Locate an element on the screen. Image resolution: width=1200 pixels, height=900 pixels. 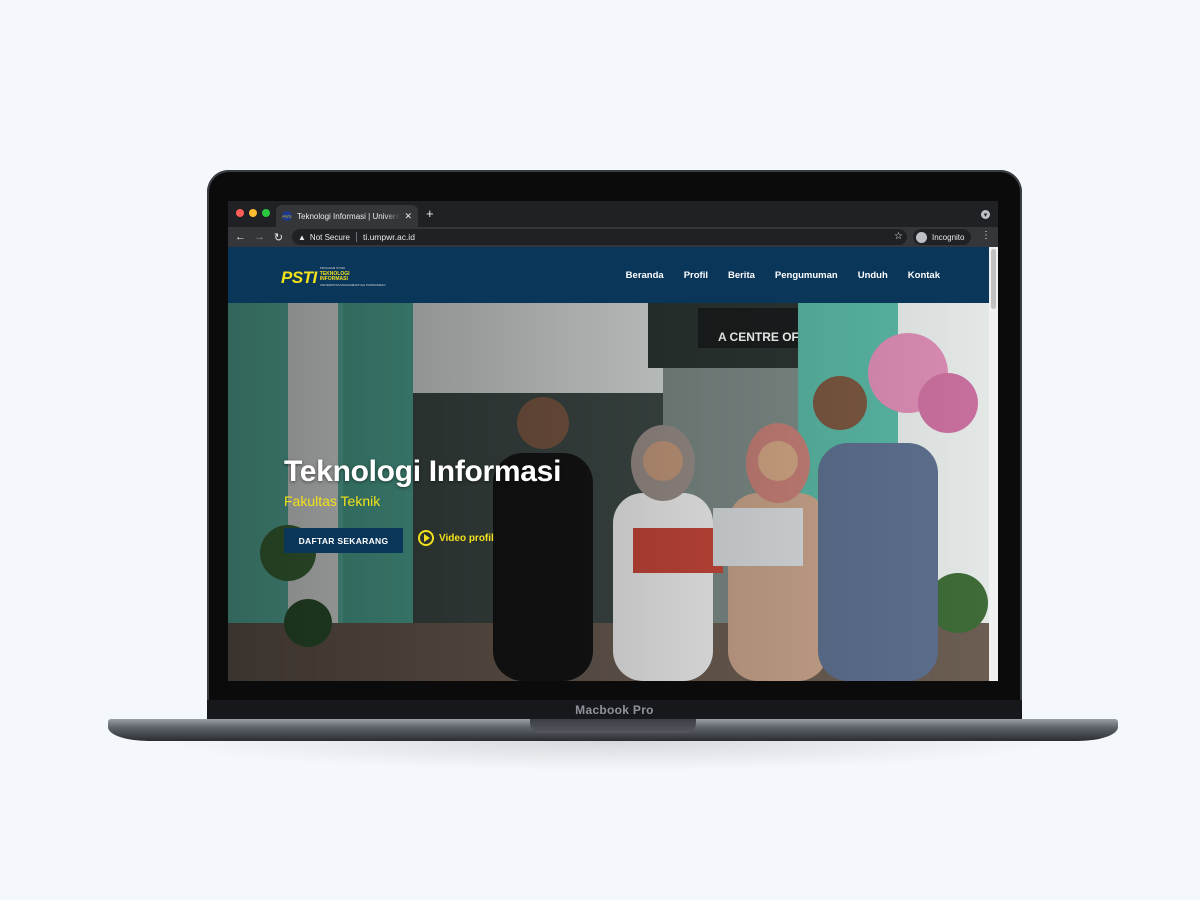
kebab-menu-icon: ⋮ is located at coordinates (986, 235).